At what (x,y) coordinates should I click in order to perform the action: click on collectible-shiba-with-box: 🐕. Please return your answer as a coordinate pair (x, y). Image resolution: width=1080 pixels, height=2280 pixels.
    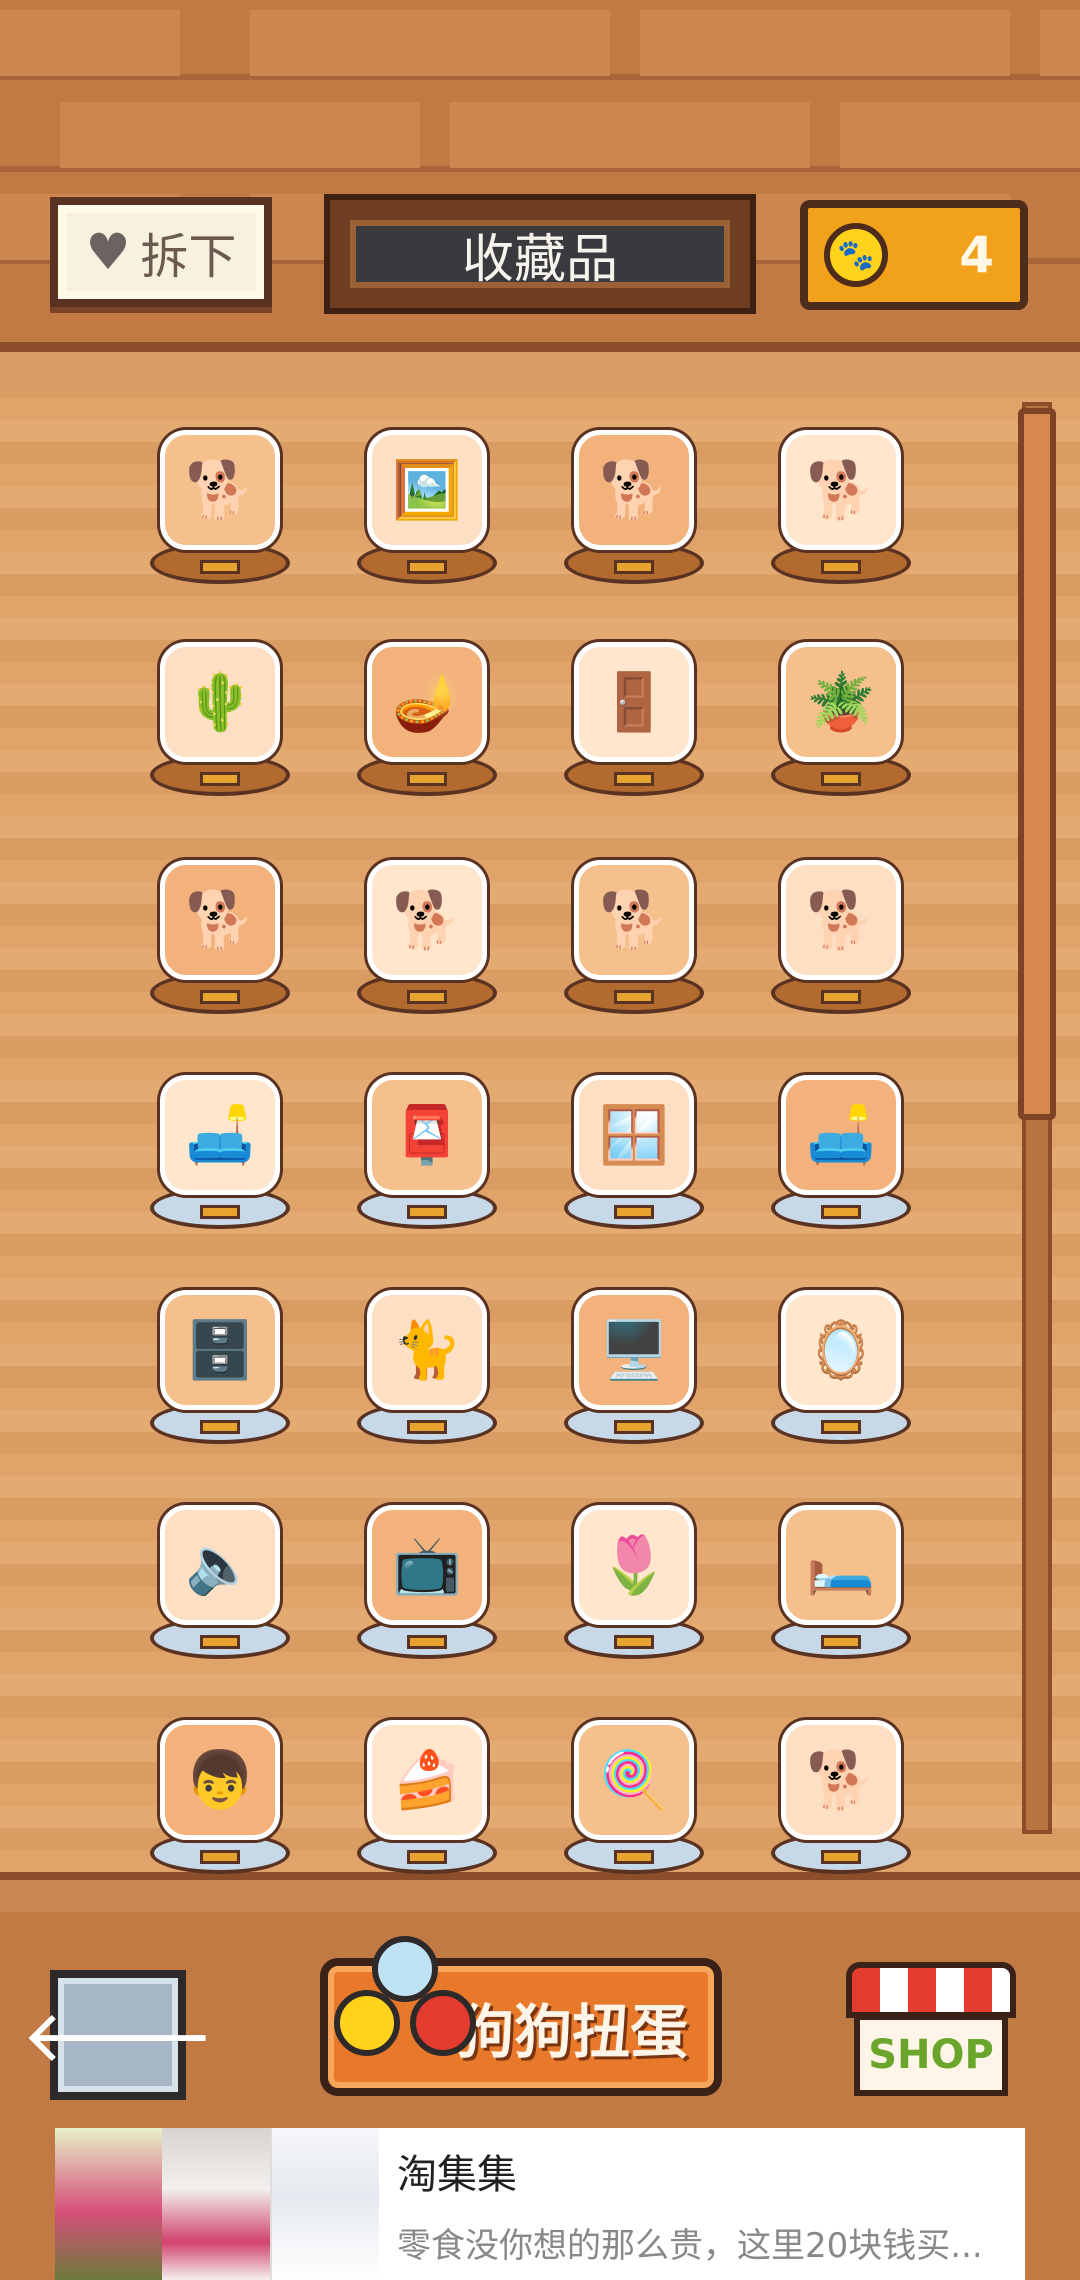
    Looking at the image, I should click on (841, 940).